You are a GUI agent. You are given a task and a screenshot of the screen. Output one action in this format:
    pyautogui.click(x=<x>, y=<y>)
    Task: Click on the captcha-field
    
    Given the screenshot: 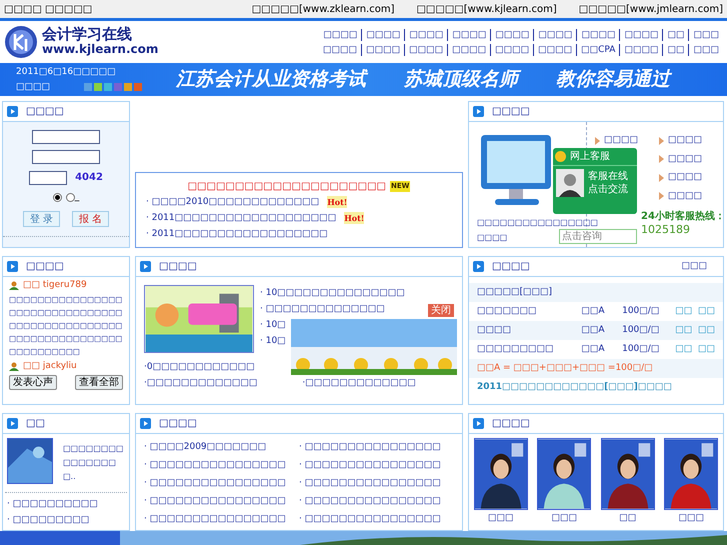 What is the action you would take?
    pyautogui.click(x=48, y=177)
    